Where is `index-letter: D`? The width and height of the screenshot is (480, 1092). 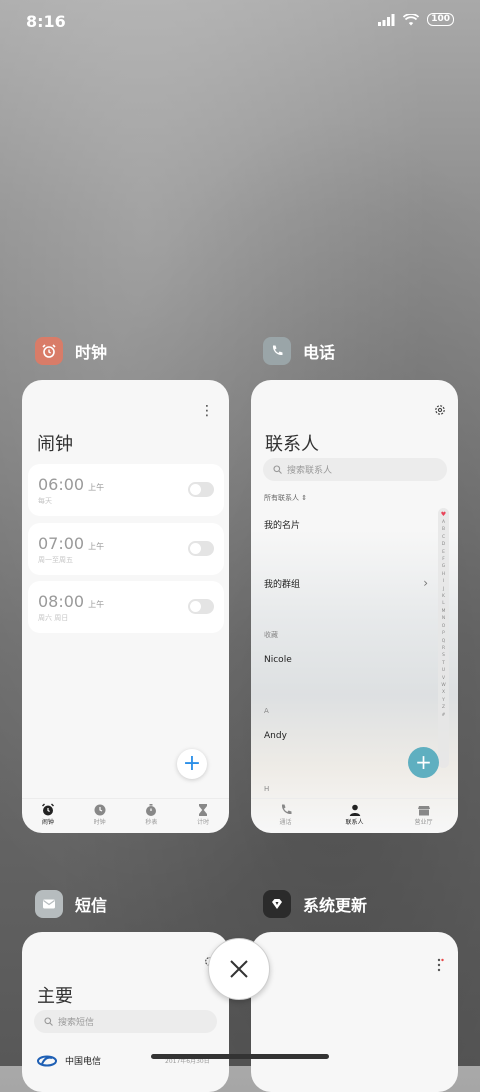 index-letter: D is located at coordinates (443, 544).